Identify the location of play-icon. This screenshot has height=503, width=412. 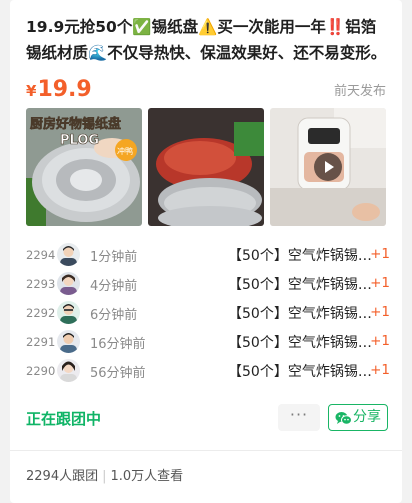
(328, 167).